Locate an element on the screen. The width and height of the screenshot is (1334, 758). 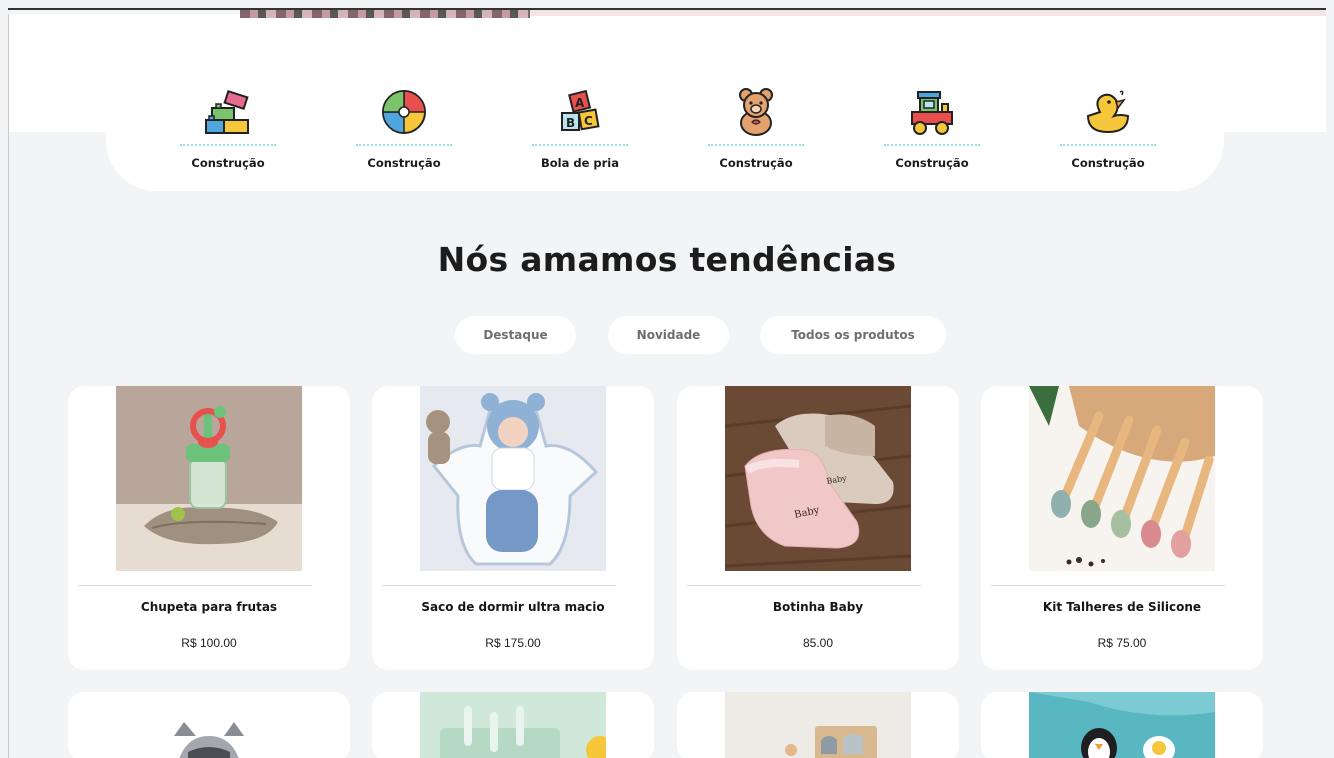
section-title: Nós amamos tendências is located at coordinates (667, 259).